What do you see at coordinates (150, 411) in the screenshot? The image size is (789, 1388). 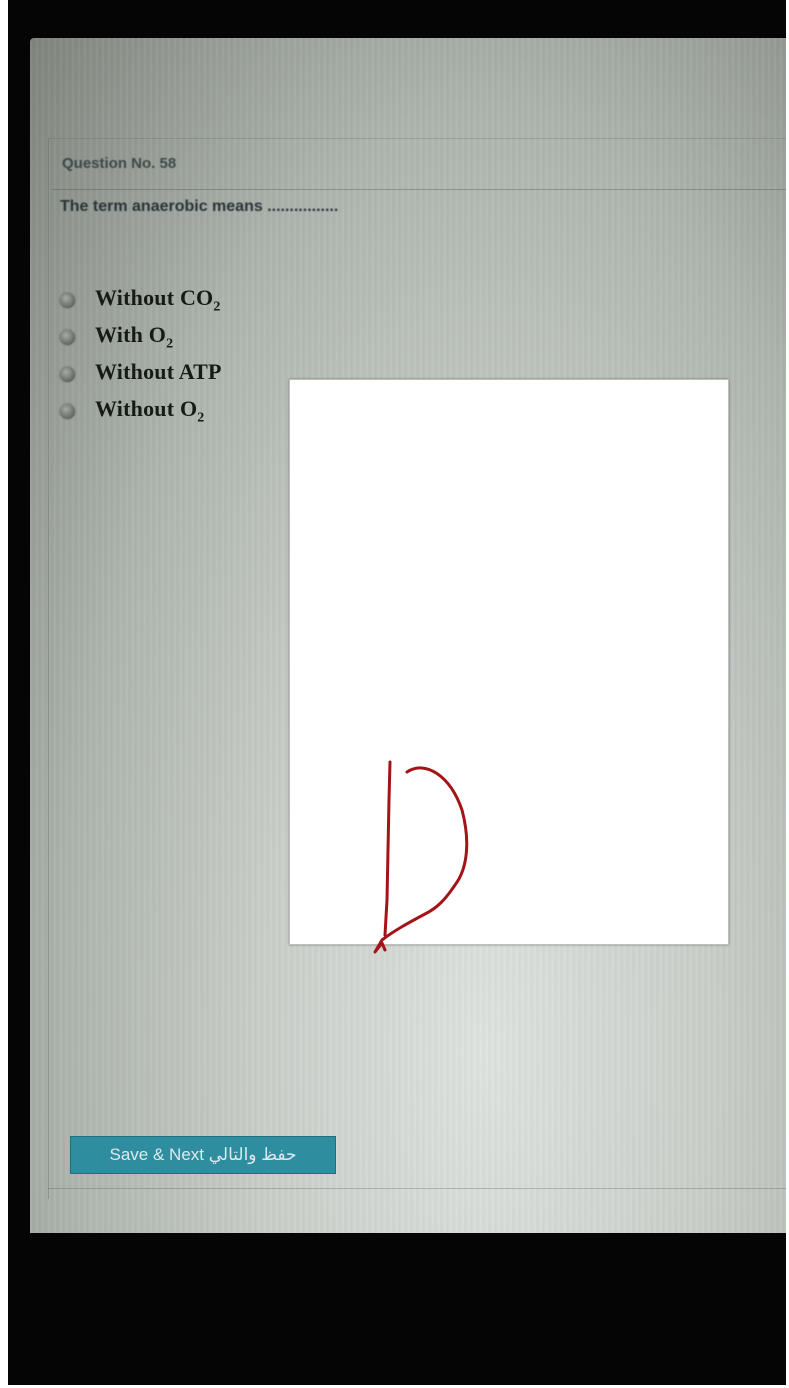 I see `option-label: Without O2` at bounding box center [150, 411].